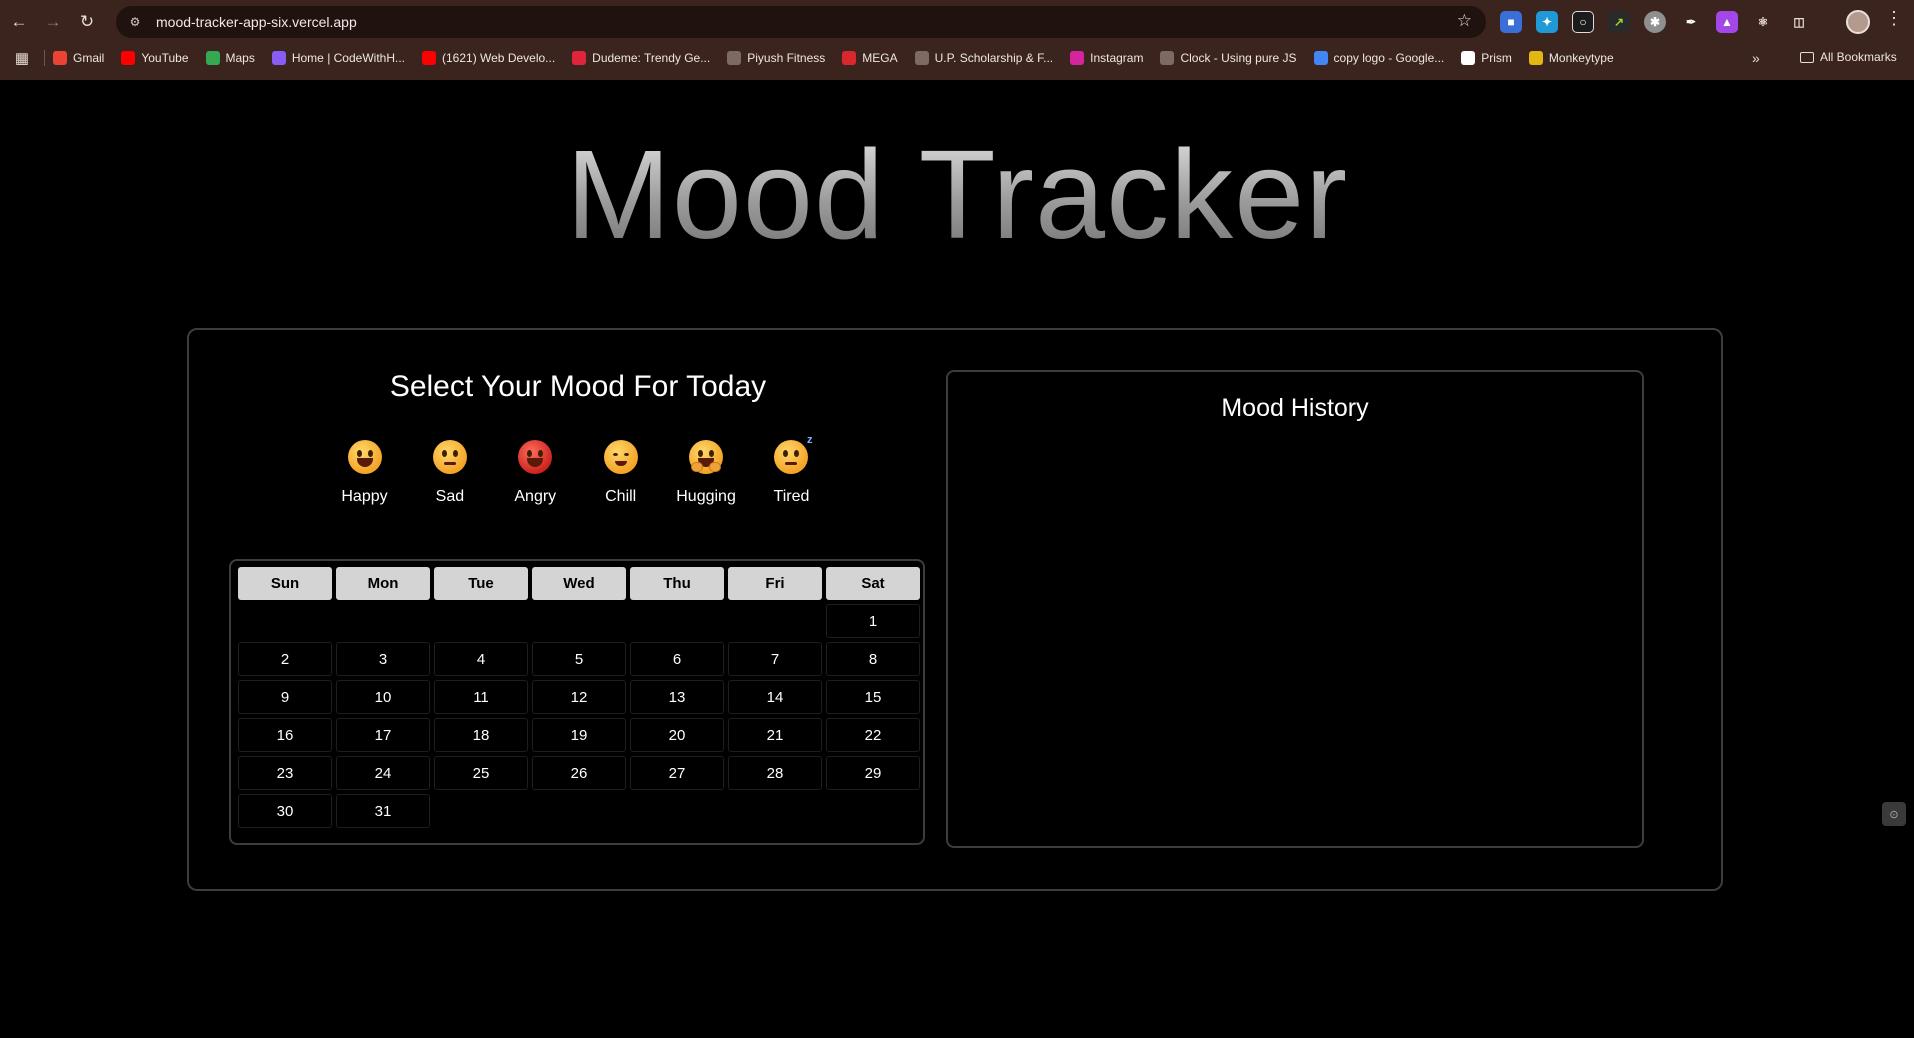  What do you see at coordinates (78, 58) in the screenshot?
I see `bookmark-item: Gmail` at bounding box center [78, 58].